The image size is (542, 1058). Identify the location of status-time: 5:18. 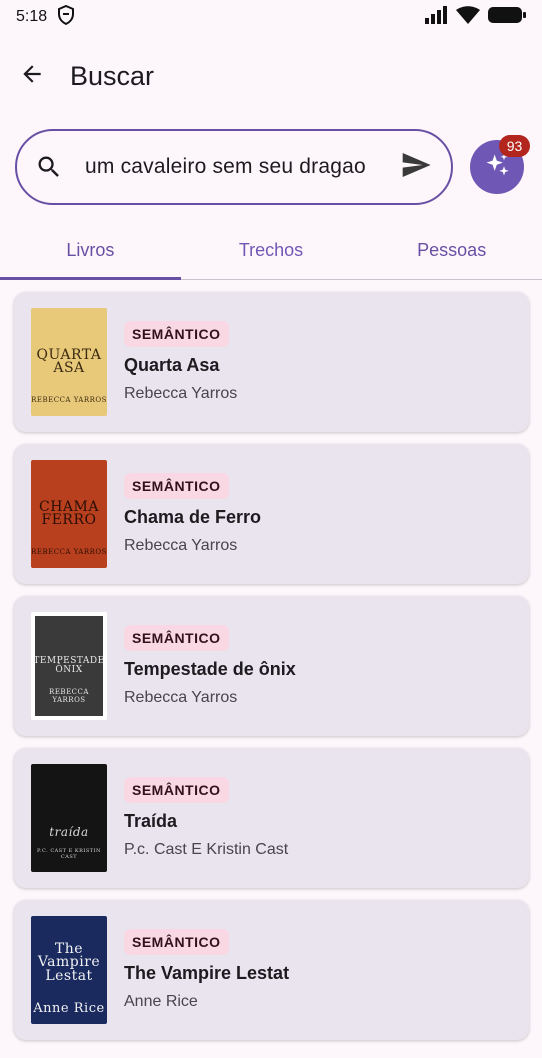
(32, 16).